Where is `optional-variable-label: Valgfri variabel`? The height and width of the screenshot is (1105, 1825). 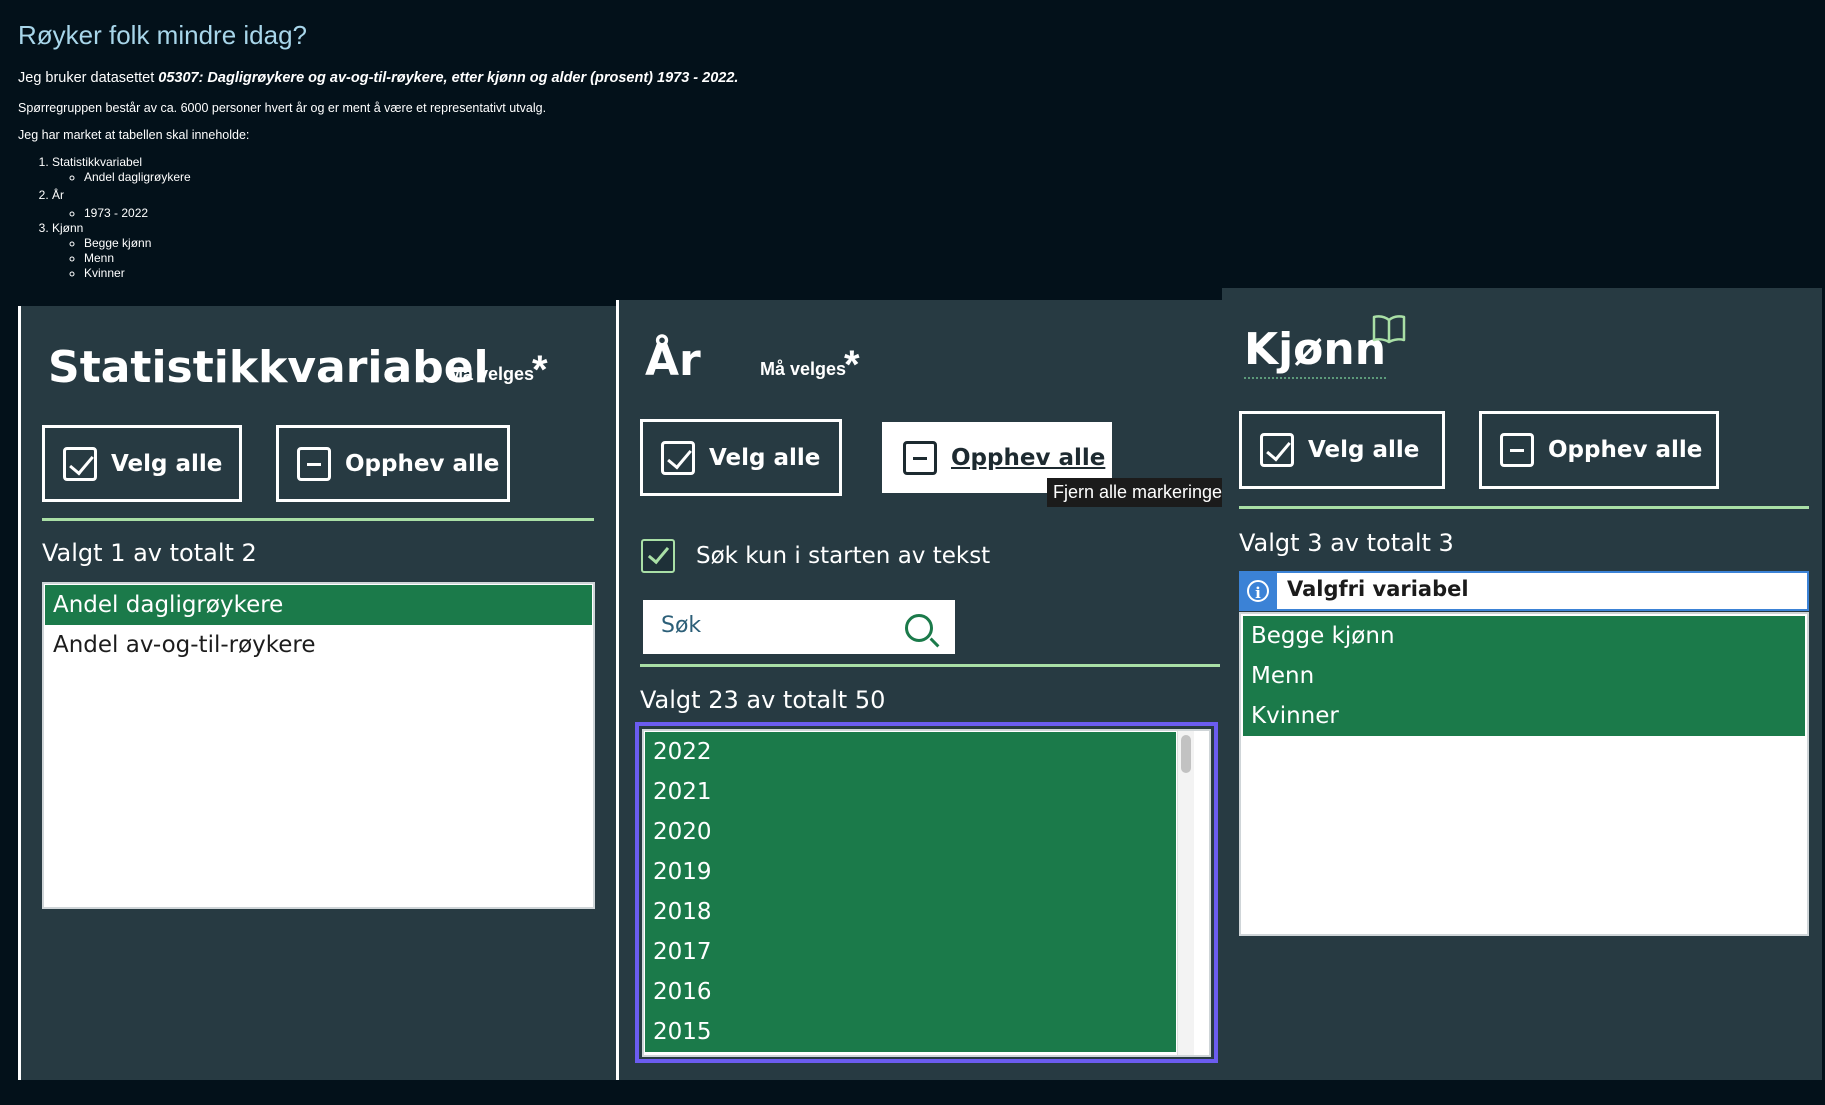 optional-variable-label: Valgfri variabel is located at coordinates (1378, 589).